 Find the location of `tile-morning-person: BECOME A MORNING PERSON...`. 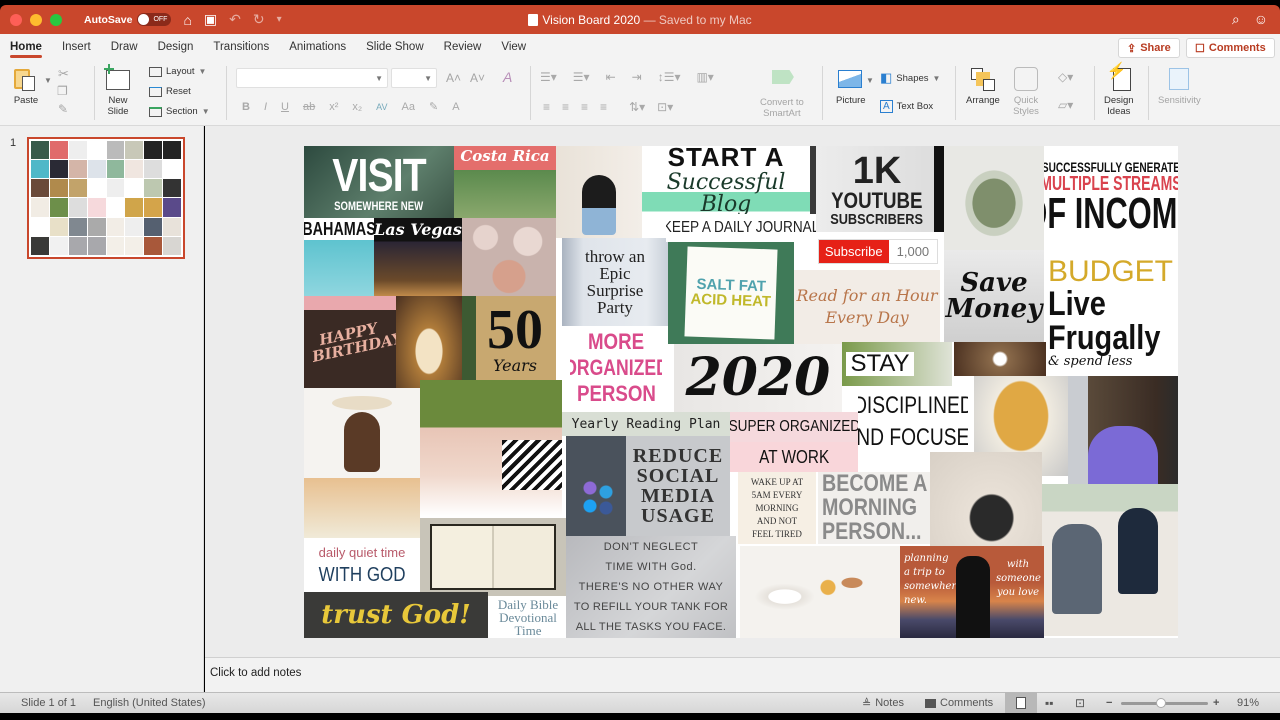

tile-morning-person: BECOME A MORNING PERSON... is located at coordinates (874, 508).